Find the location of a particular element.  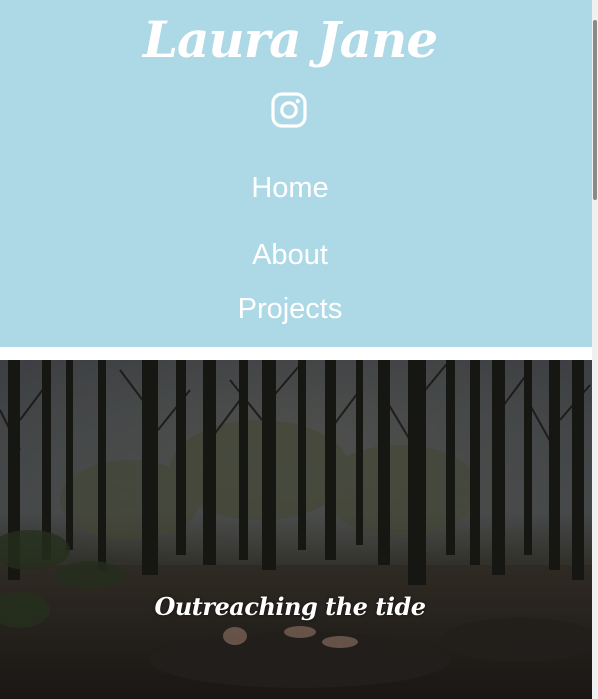

scrollbar is located at coordinates (595, 349).